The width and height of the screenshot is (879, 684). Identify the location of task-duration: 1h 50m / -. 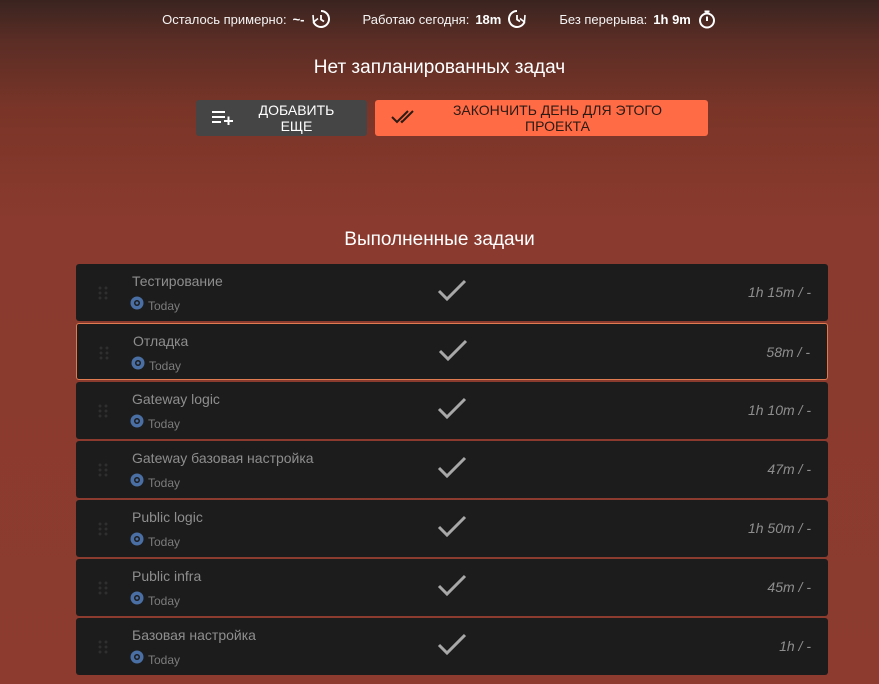
(779, 528).